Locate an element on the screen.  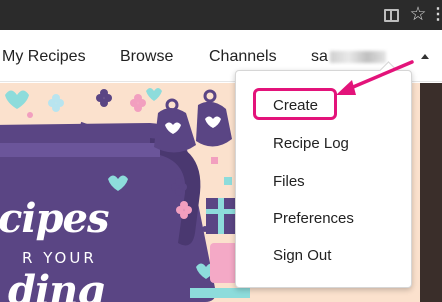
username-redacted is located at coordinates (357, 56).